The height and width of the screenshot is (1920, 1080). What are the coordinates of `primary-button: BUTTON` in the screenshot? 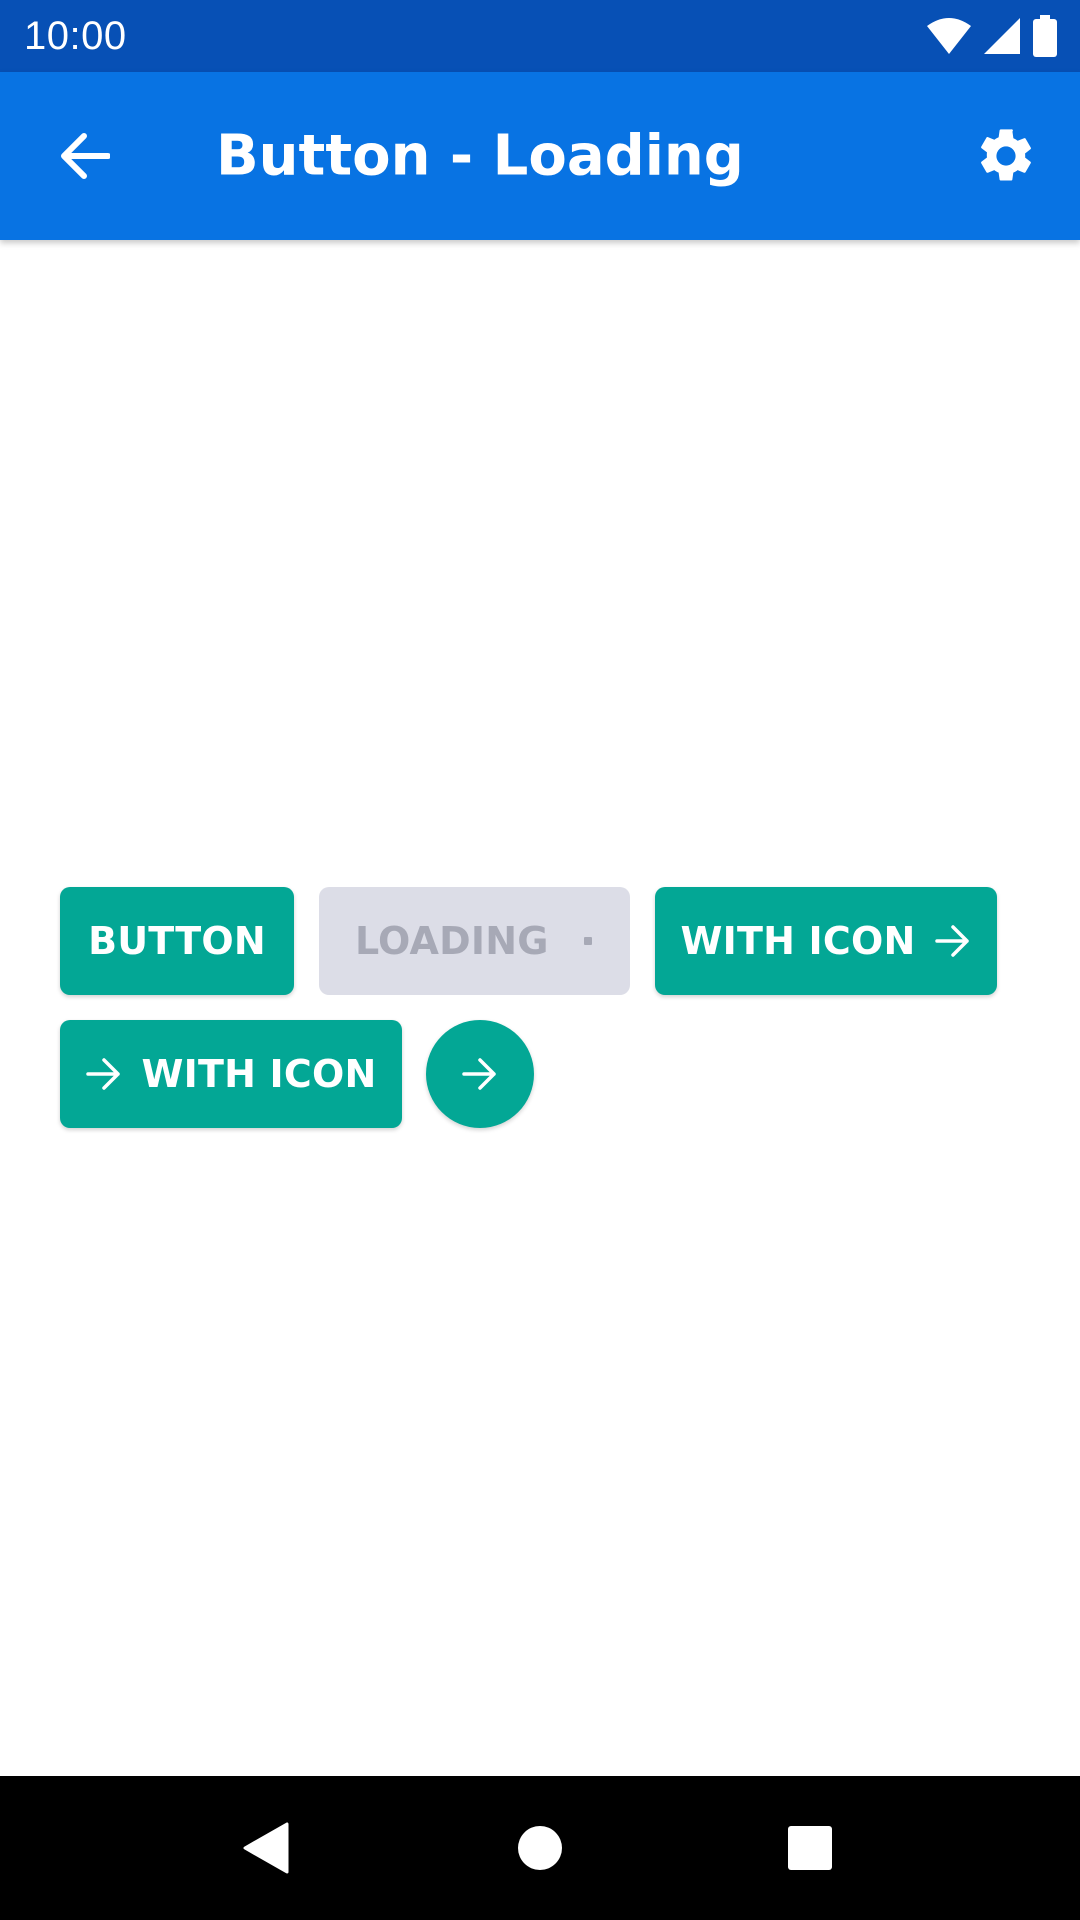 It's located at (177, 941).